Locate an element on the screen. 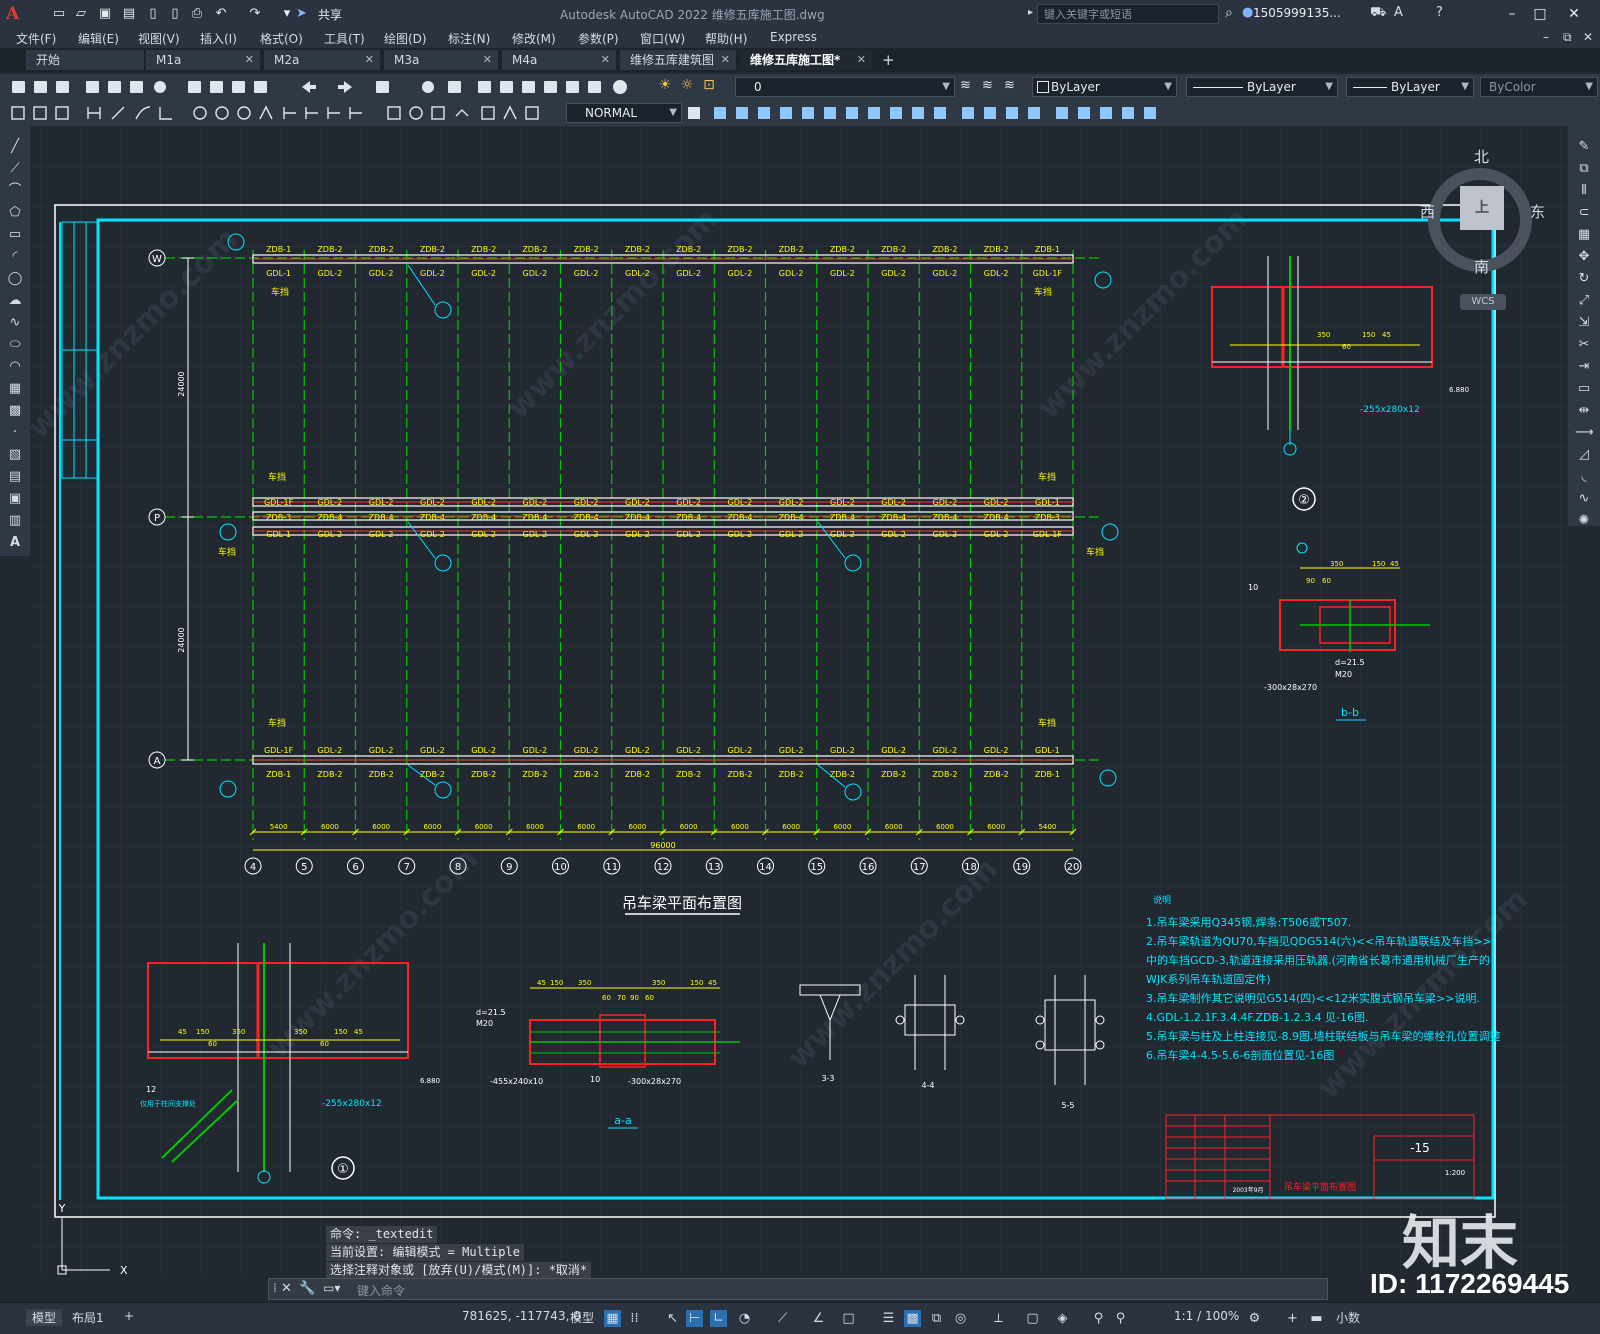 The width and height of the screenshot is (1600, 1334). textstyle-dropdown: NORMAL ▼ is located at coordinates (624, 113).